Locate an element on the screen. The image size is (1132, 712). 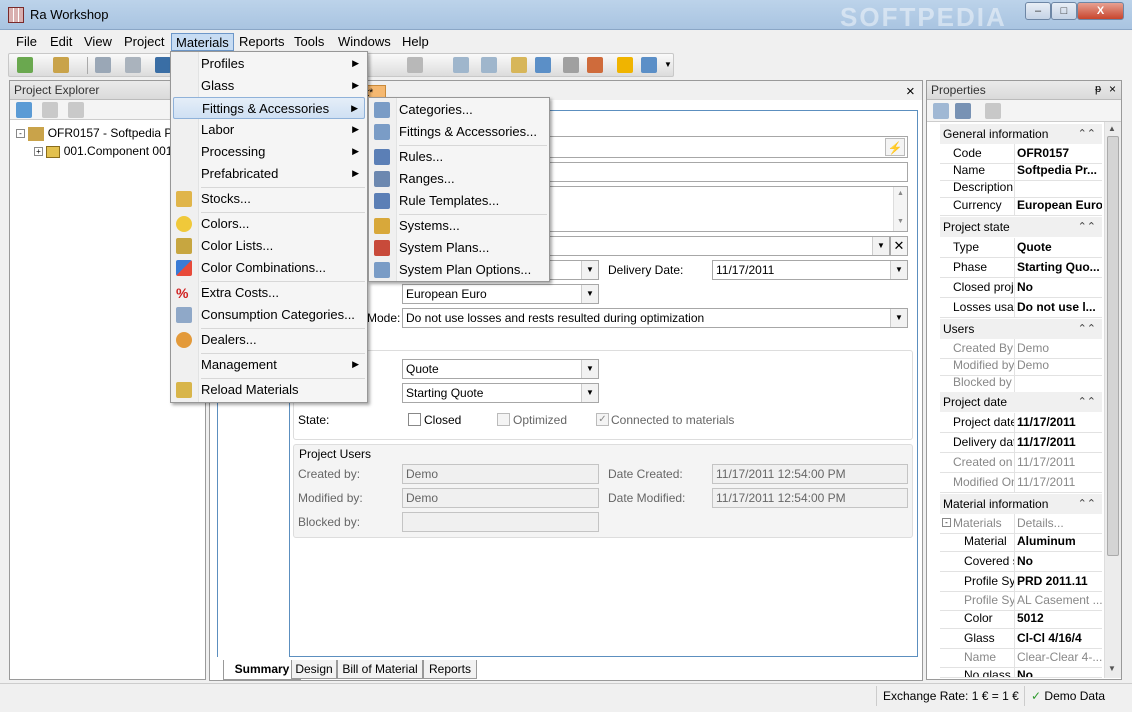
clear-customer-button: ✕ is located at coordinates (899, 246).